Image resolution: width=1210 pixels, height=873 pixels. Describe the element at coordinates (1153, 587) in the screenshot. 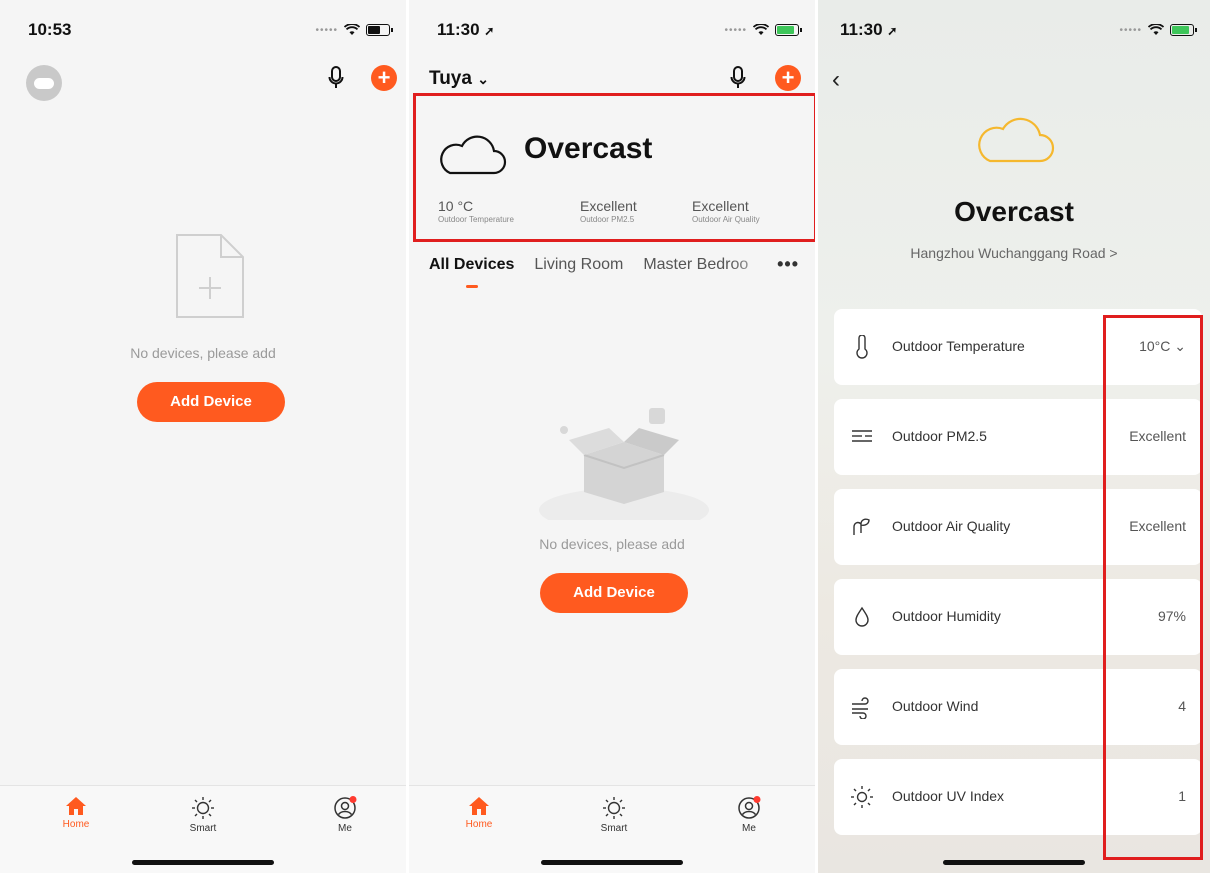

I see `values-highlight-box` at that location.